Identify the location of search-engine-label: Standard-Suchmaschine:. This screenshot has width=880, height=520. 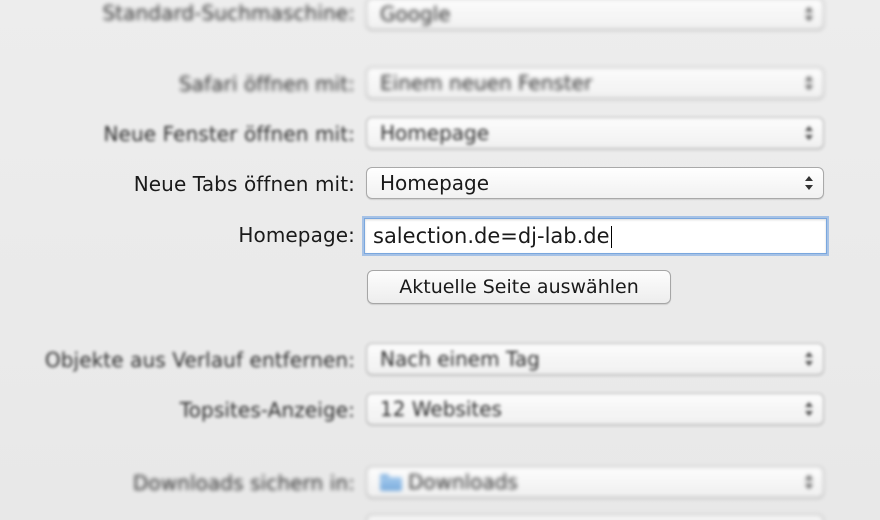
(228, 13).